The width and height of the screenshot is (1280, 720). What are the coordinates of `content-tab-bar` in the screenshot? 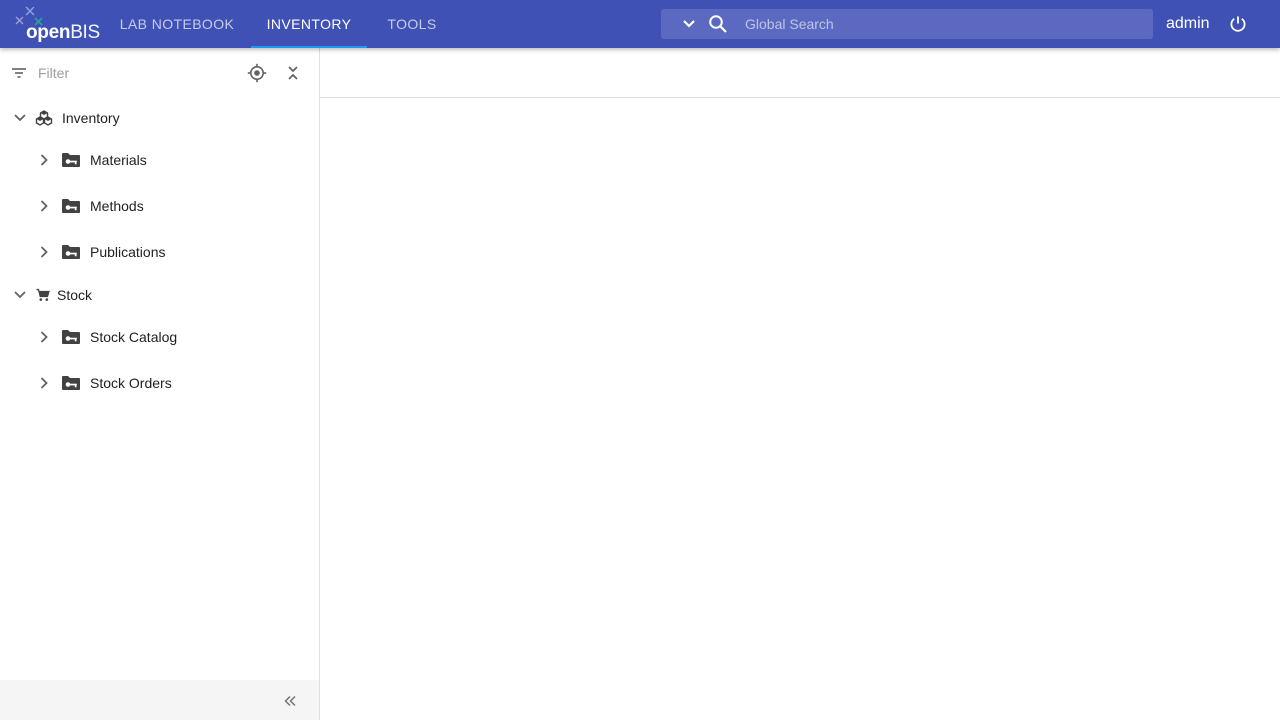 It's located at (800, 73).